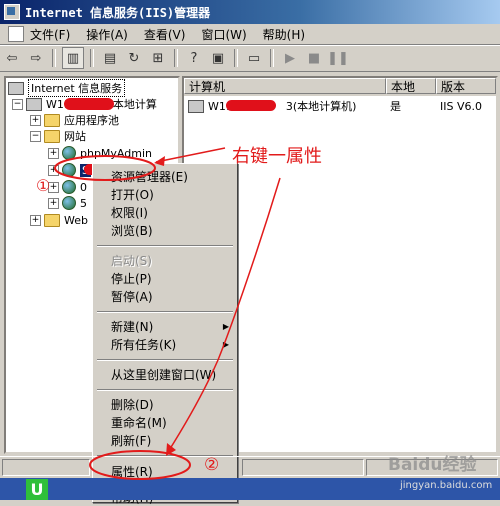 Image resolution: width=500 pixels, height=506 pixels. I want to click on menu-item-rename: 重命名(M), so click(165, 422).